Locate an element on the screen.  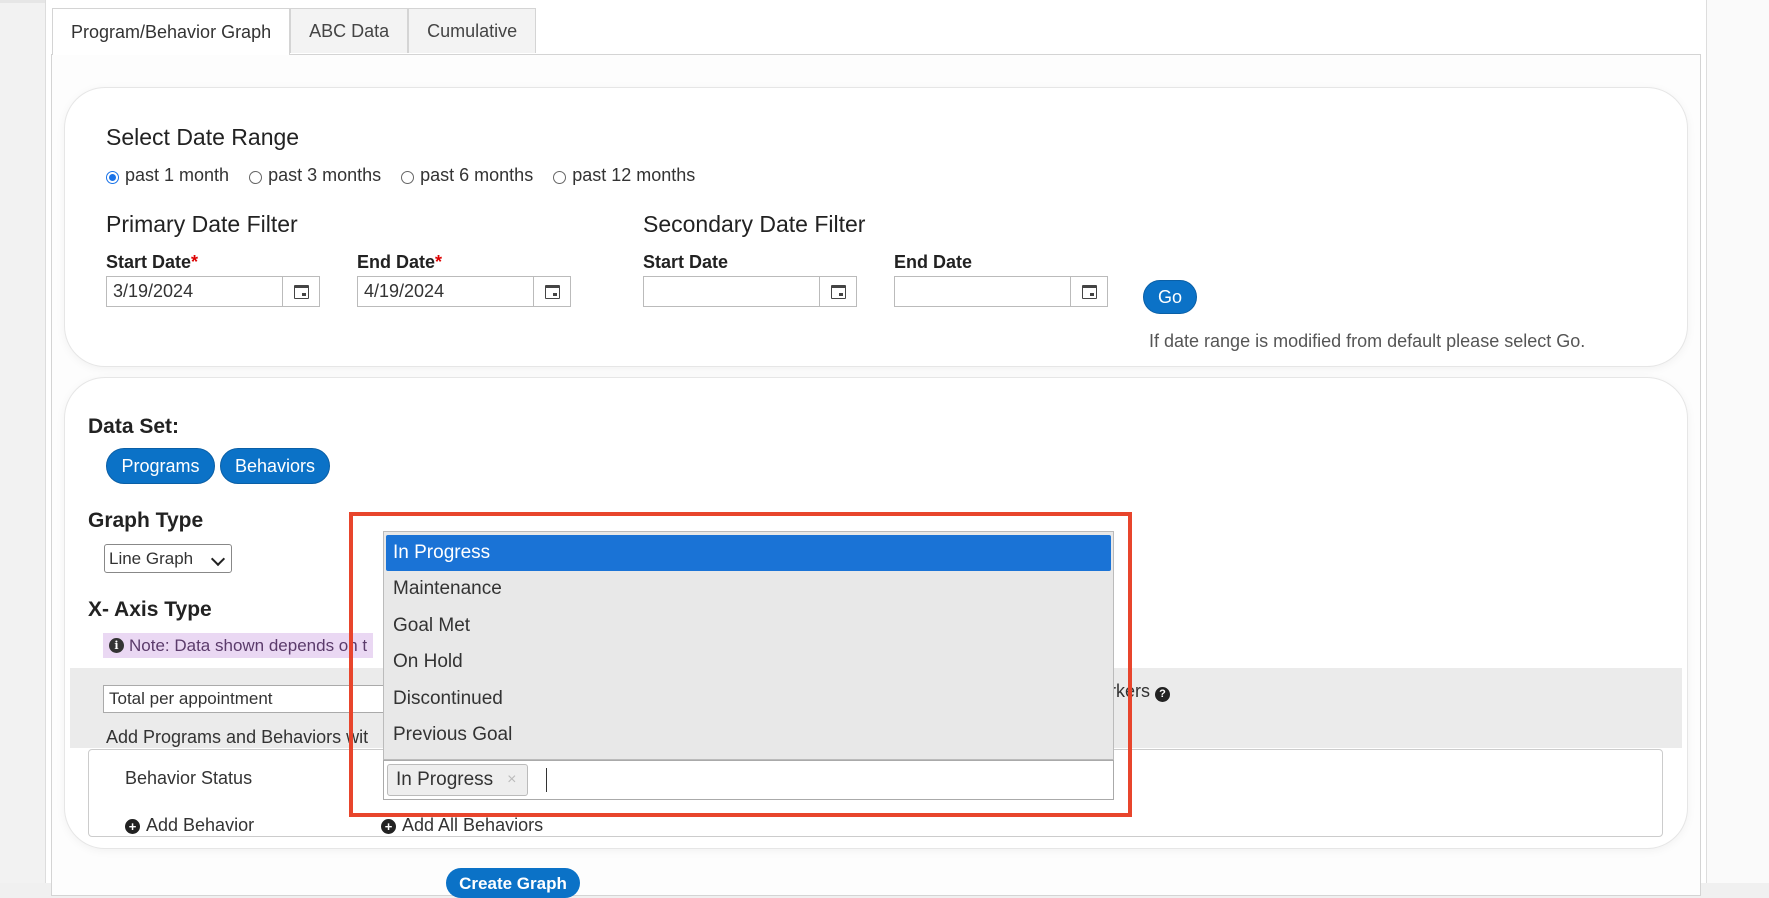
behavior-status-label: Behavior Status is located at coordinates (189, 778).